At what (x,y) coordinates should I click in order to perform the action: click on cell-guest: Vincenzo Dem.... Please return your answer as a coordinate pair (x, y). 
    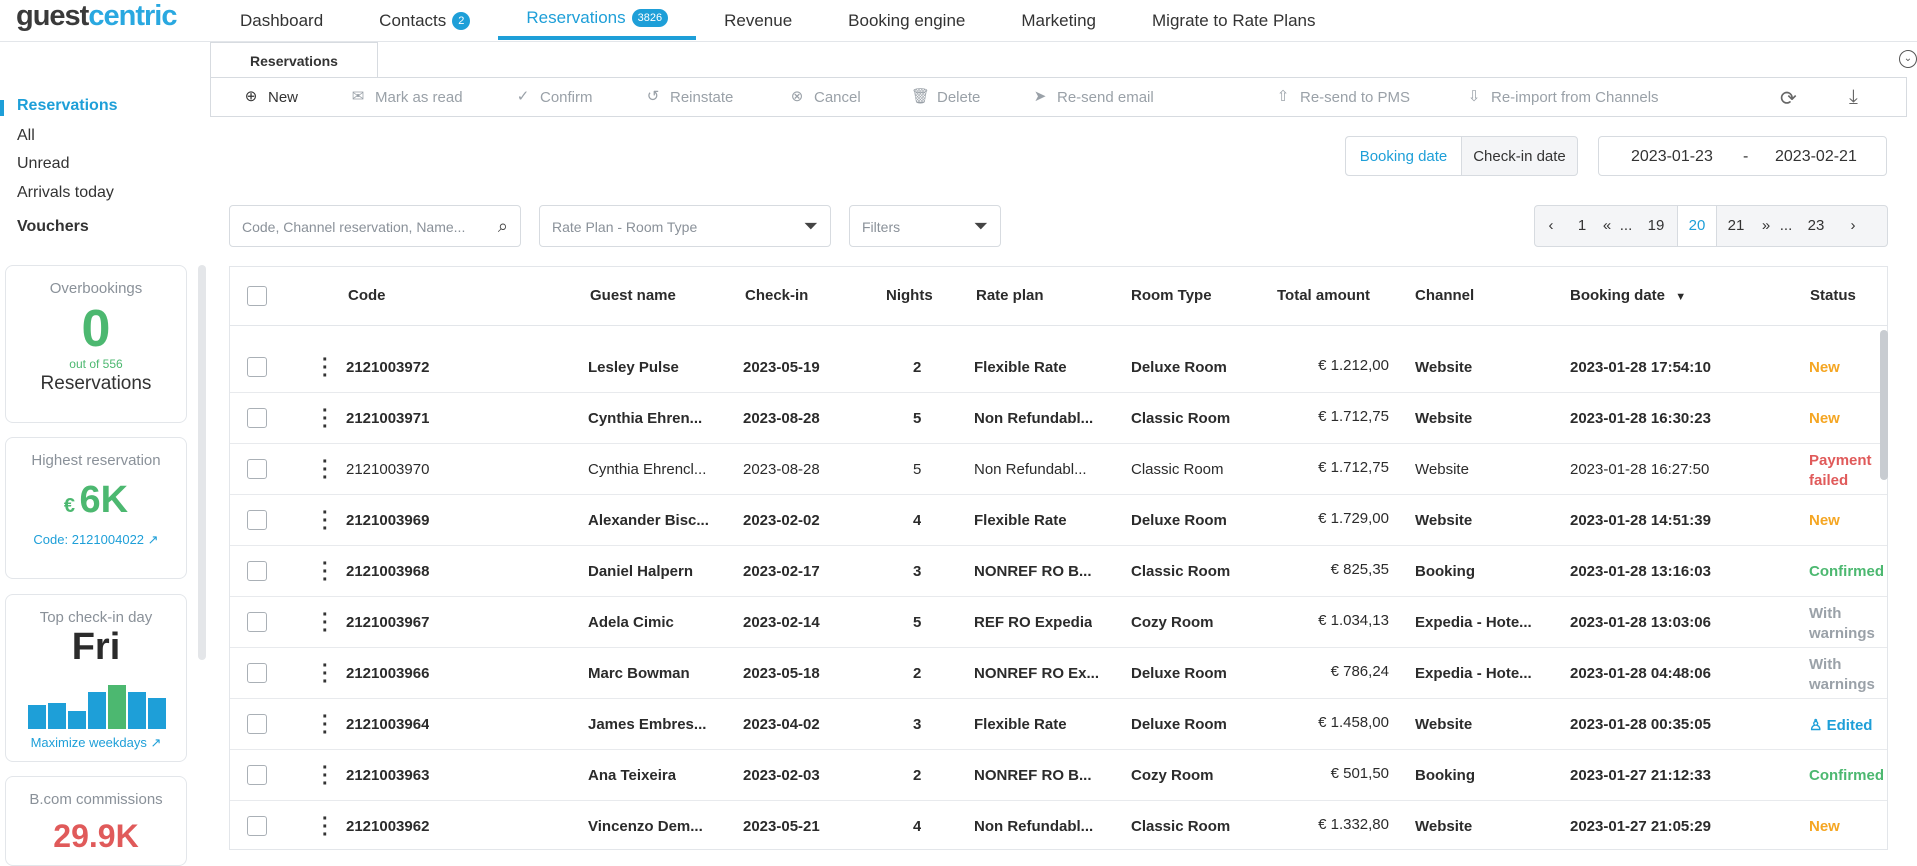
    Looking at the image, I should click on (645, 826).